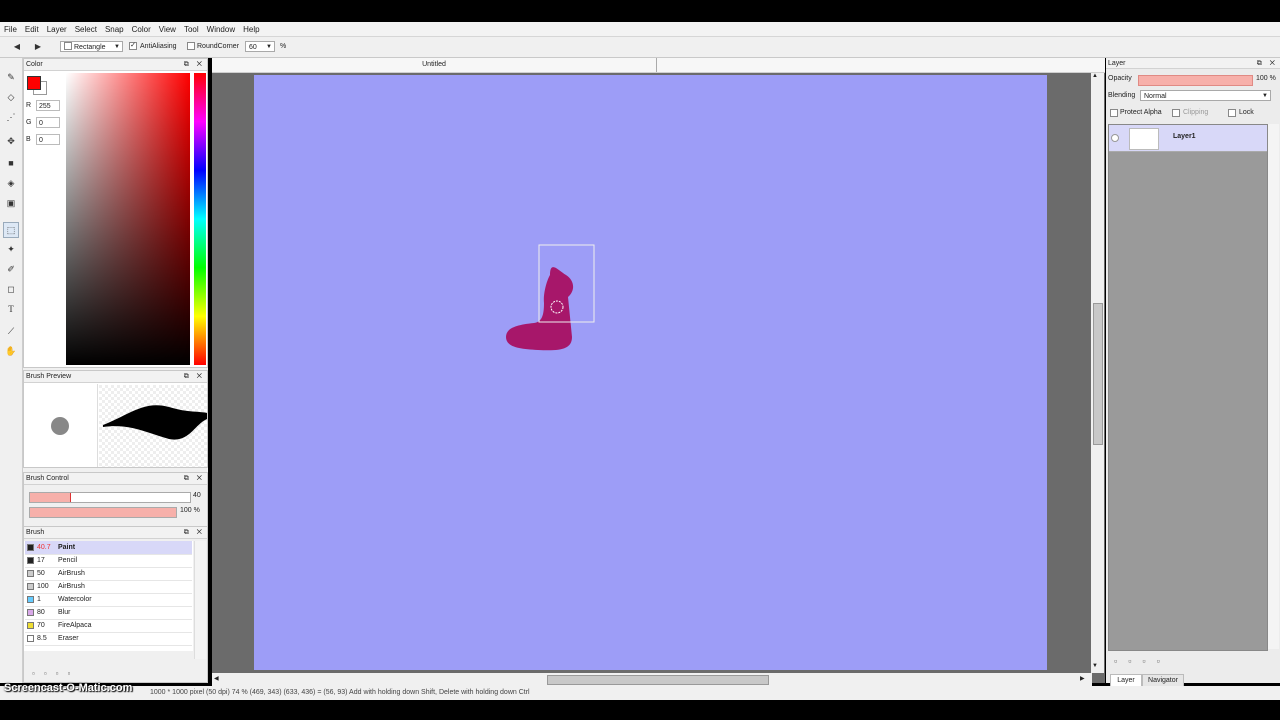 The height and width of the screenshot is (720, 1280). I want to click on protect-alpha-checkbox, so click(1114, 113).